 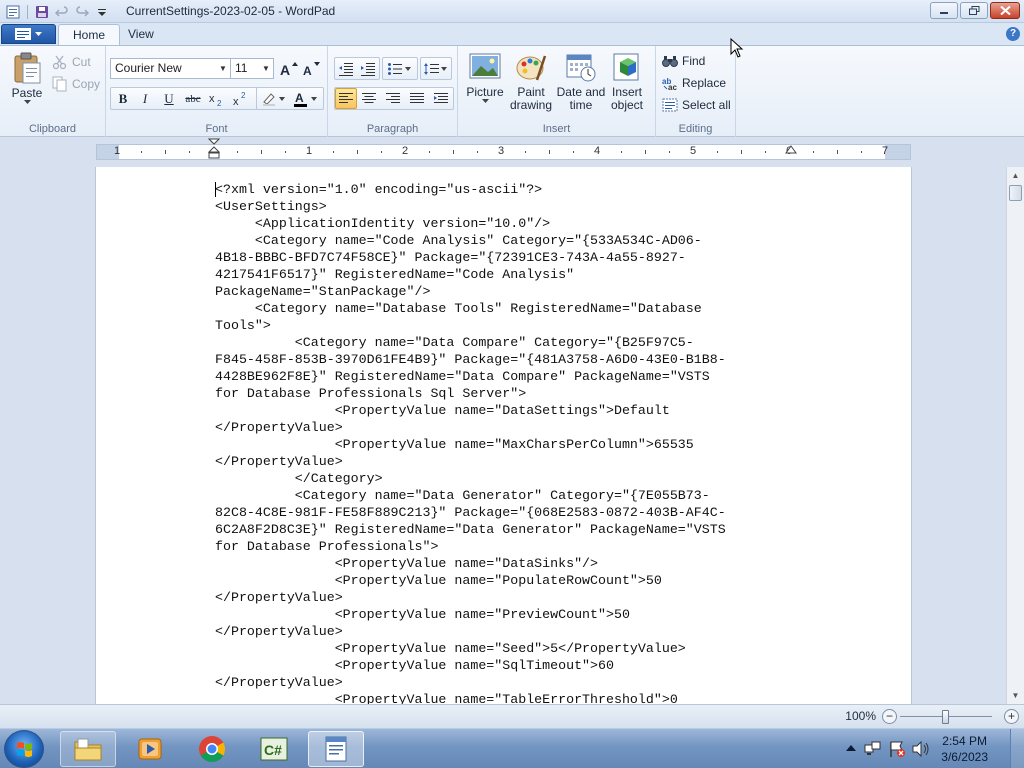 What do you see at coordinates (76, 84) in the screenshot?
I see `copy-button: Copy` at bounding box center [76, 84].